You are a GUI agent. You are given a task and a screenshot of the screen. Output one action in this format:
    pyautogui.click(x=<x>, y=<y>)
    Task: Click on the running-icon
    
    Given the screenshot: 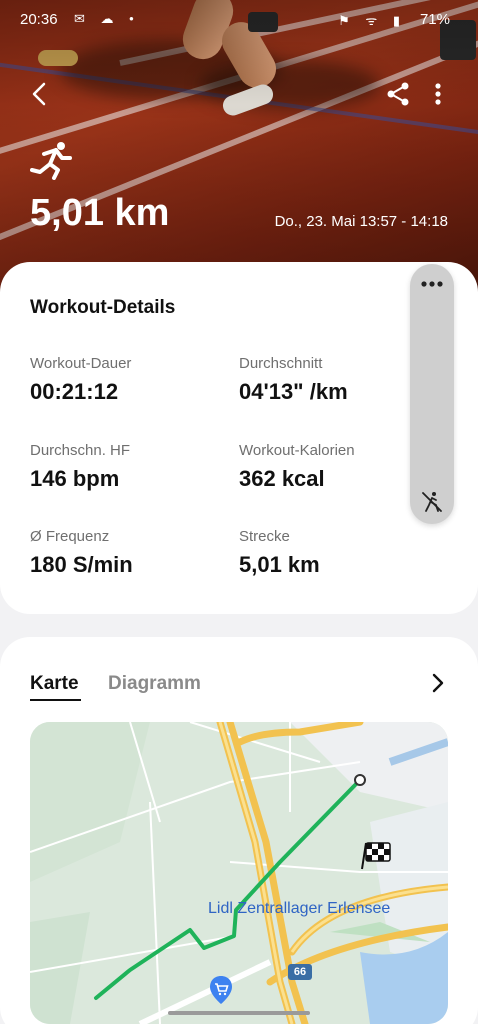 What is the action you would take?
    pyautogui.click(x=51, y=161)
    